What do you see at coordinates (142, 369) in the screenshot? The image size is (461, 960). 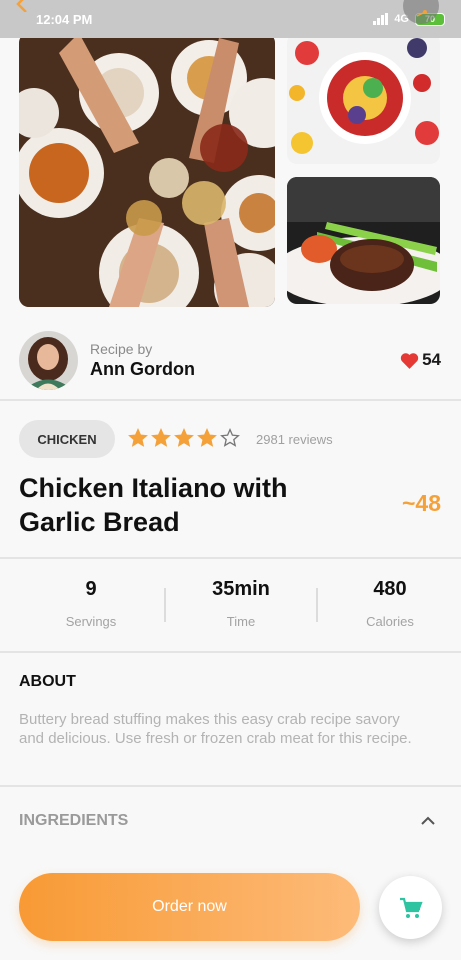 I see `author-name: Ann Gordon` at bounding box center [142, 369].